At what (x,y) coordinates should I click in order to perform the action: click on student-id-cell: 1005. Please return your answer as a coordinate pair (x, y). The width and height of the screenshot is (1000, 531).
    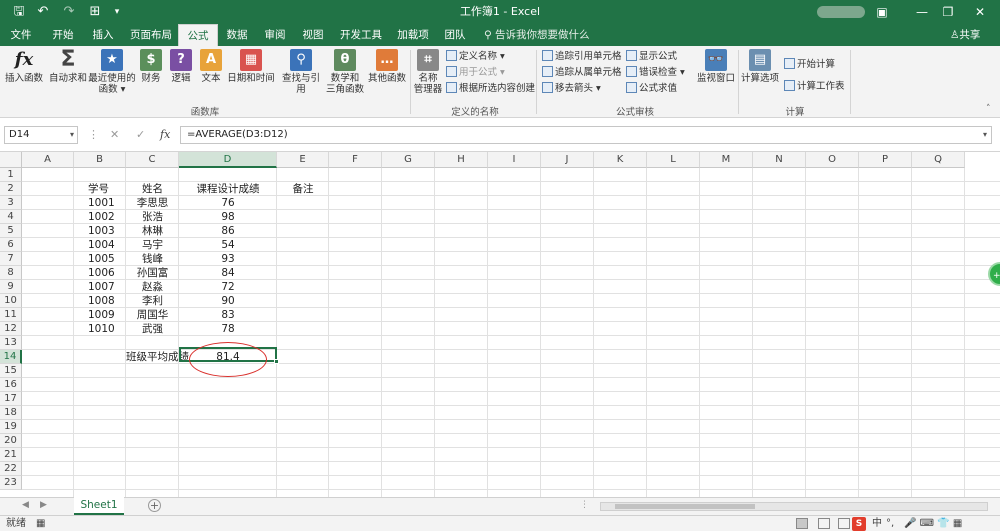
    Looking at the image, I should click on (100, 259).